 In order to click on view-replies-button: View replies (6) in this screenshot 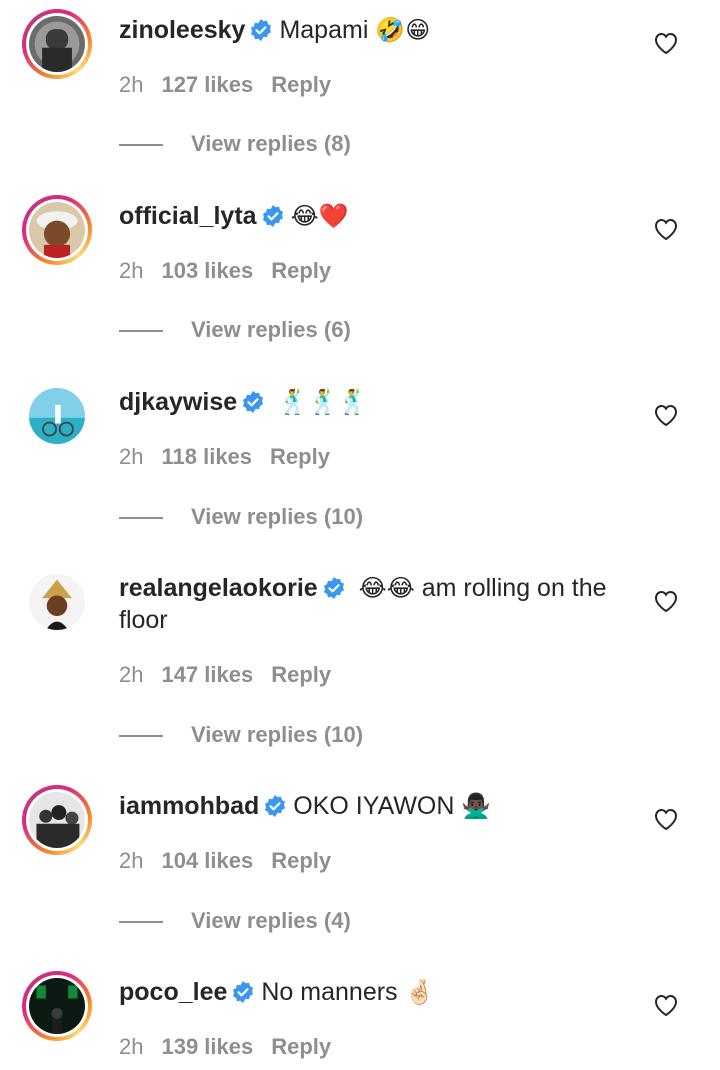, I will do `click(235, 330)`.